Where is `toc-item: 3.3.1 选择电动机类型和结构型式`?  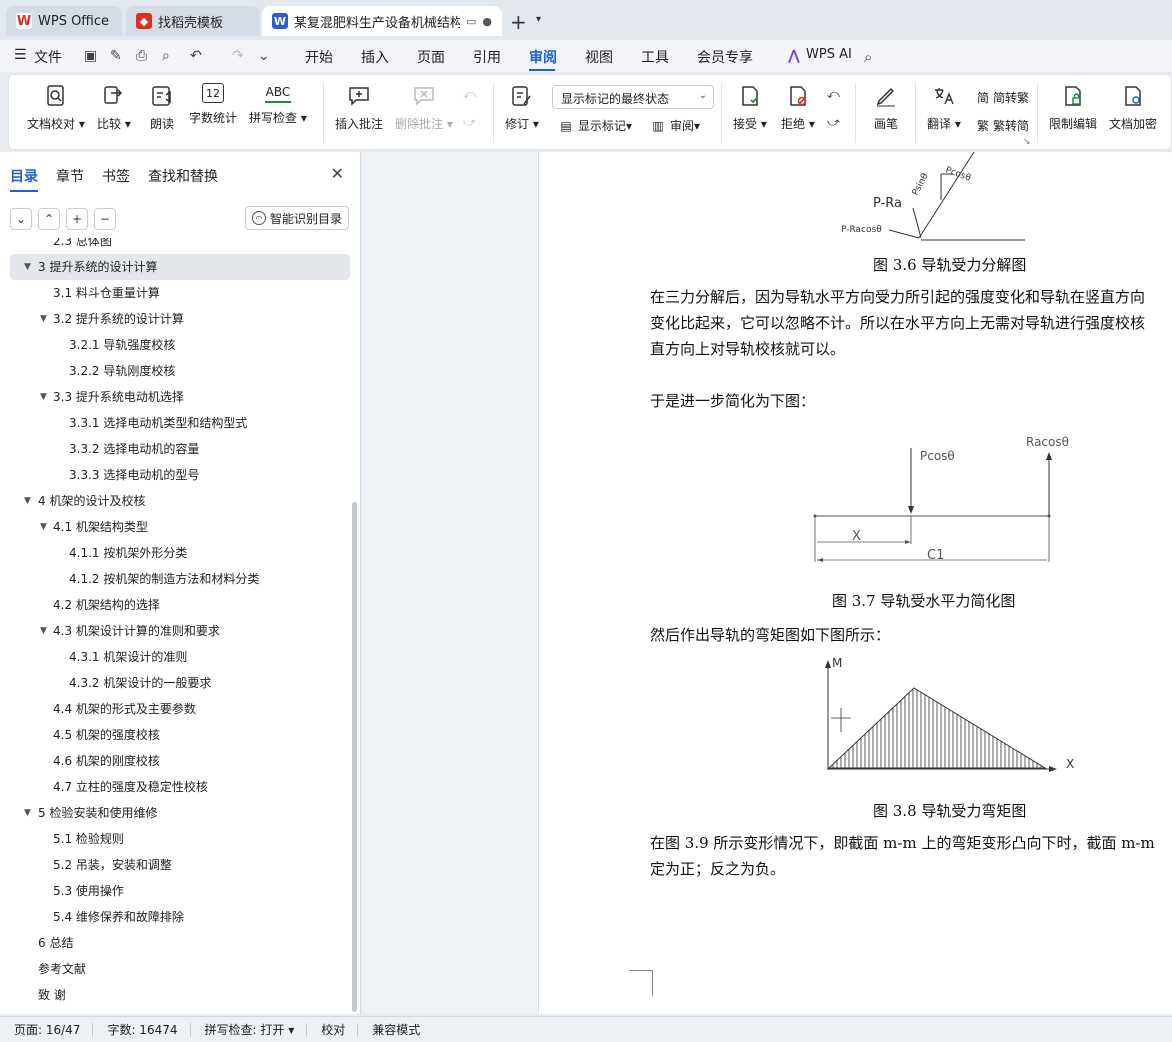
toc-item: 3.3.1 选择电动机类型和结构型式 is located at coordinates (180, 423).